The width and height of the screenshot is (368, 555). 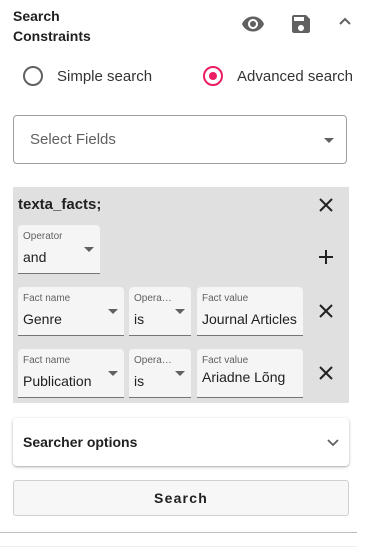 I want to click on operator-label: Operator, so click(x=43, y=236).